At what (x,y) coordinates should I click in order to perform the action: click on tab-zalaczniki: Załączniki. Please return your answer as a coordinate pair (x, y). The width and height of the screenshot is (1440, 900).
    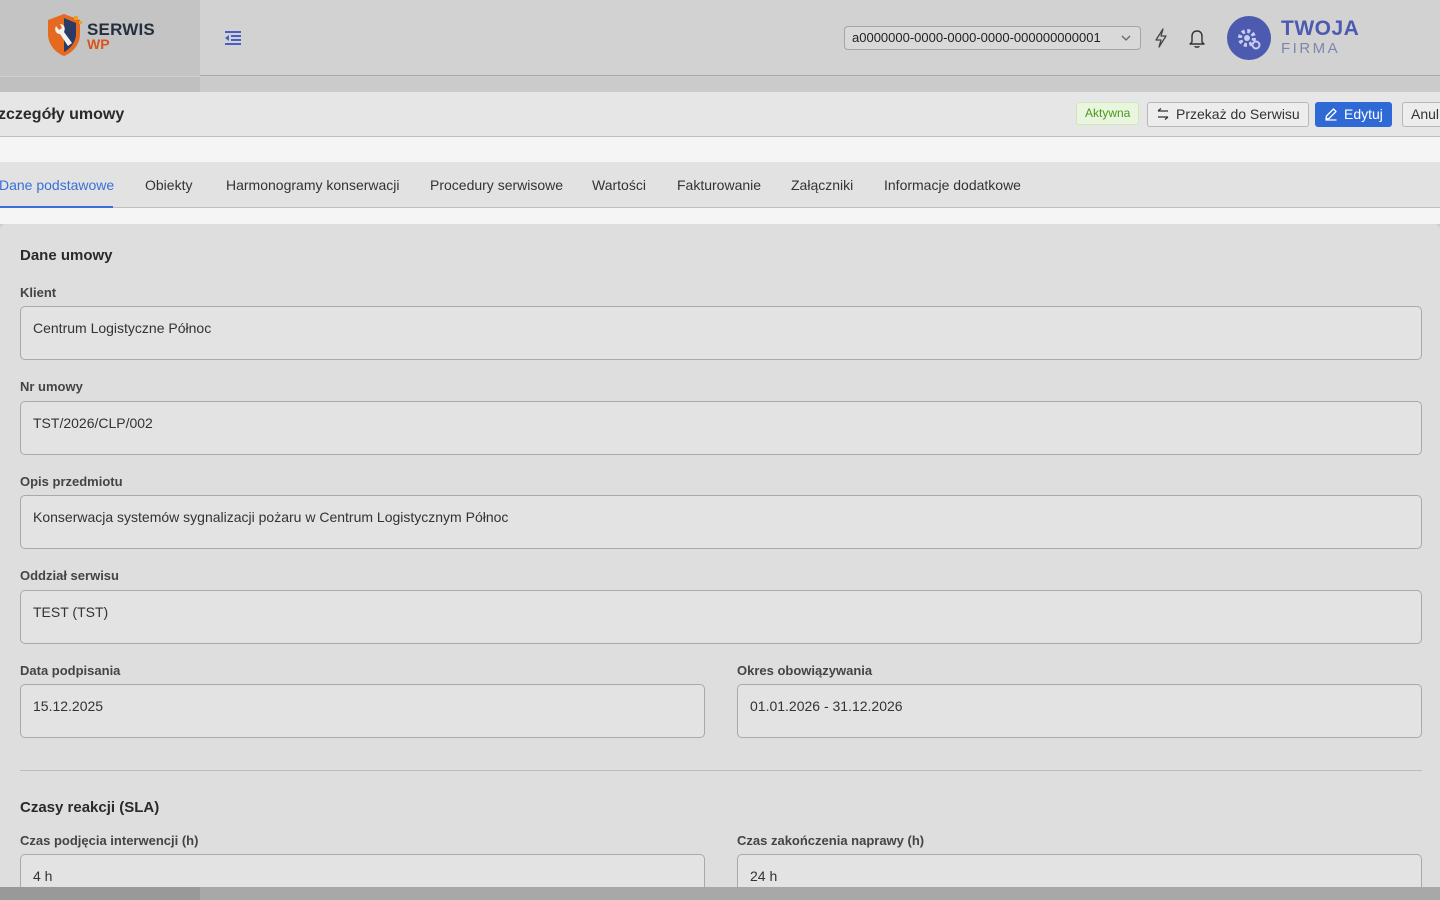
    Looking at the image, I should click on (822, 185).